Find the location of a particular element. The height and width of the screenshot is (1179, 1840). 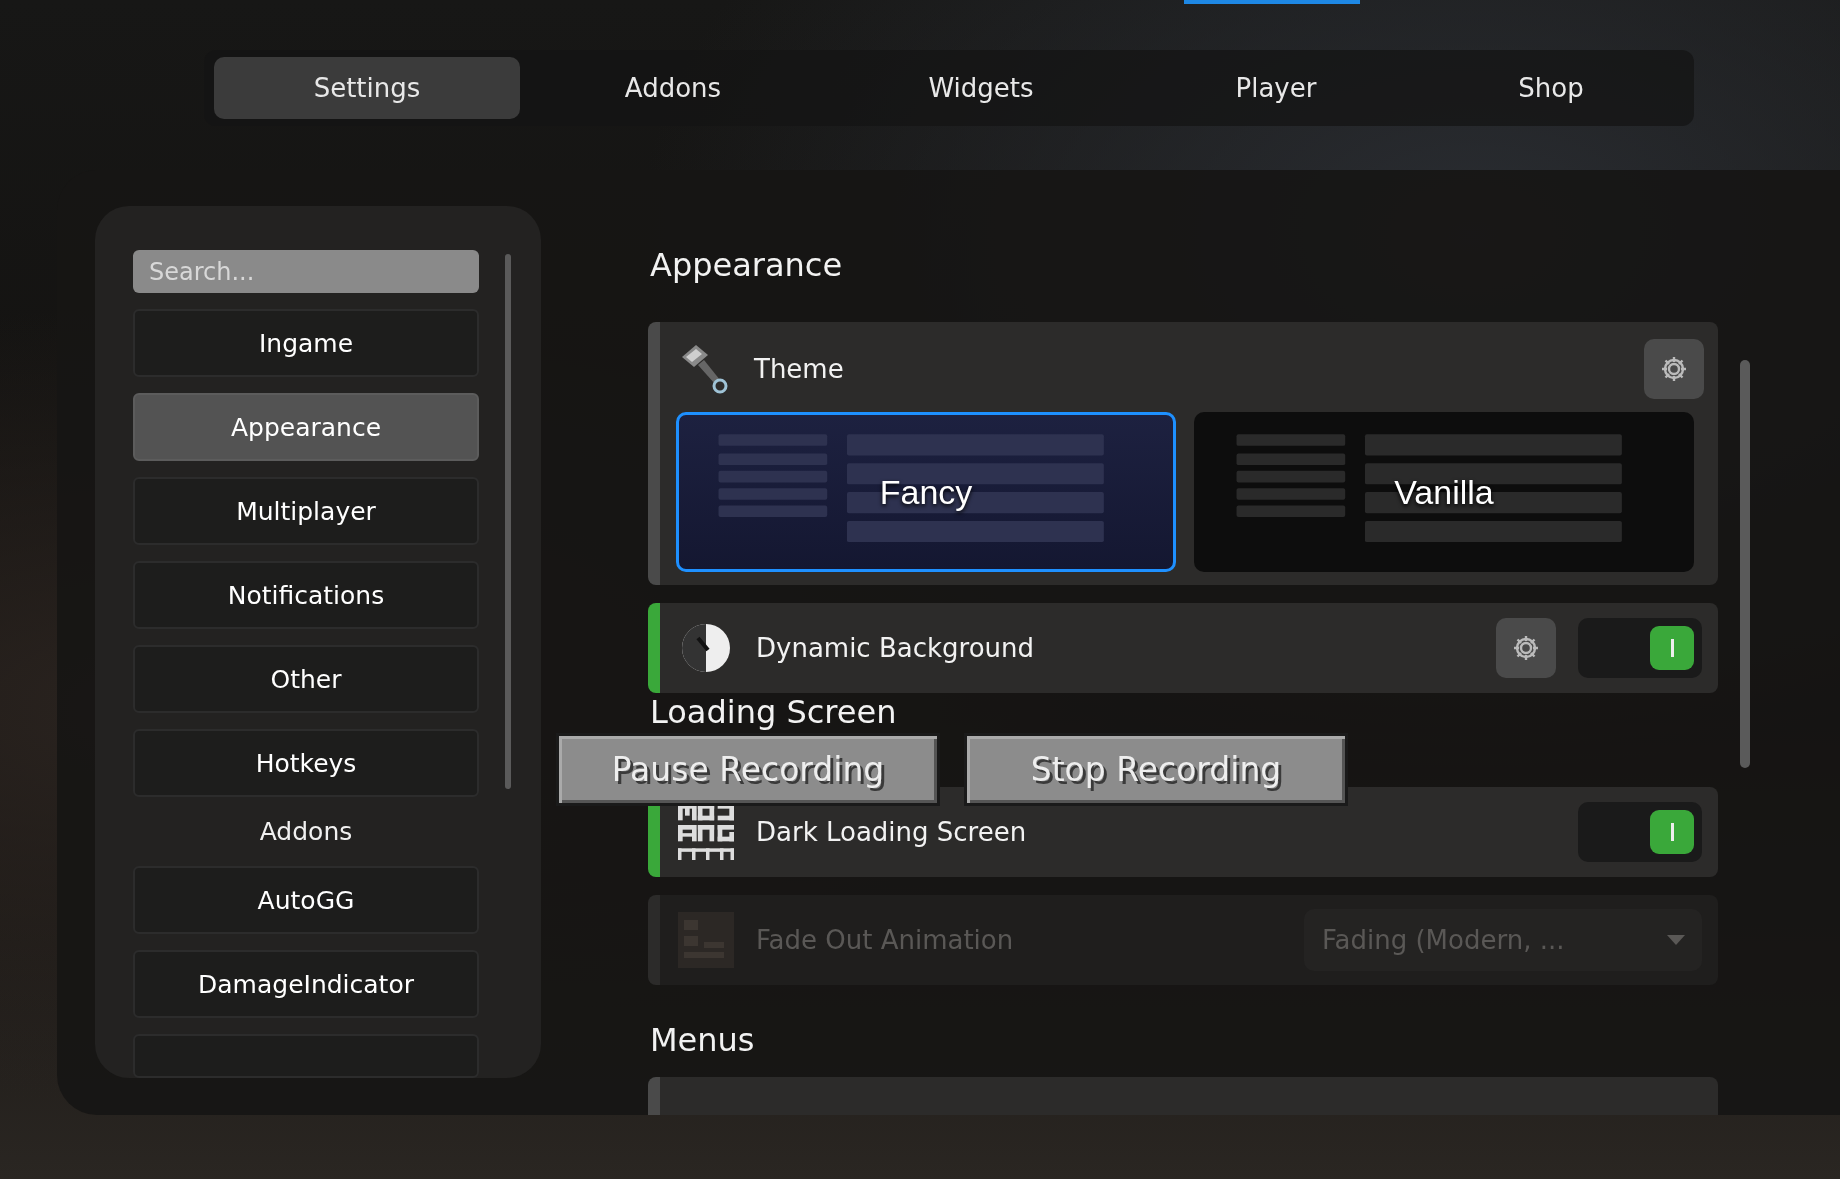

logo-icon is located at coordinates (706, 832).